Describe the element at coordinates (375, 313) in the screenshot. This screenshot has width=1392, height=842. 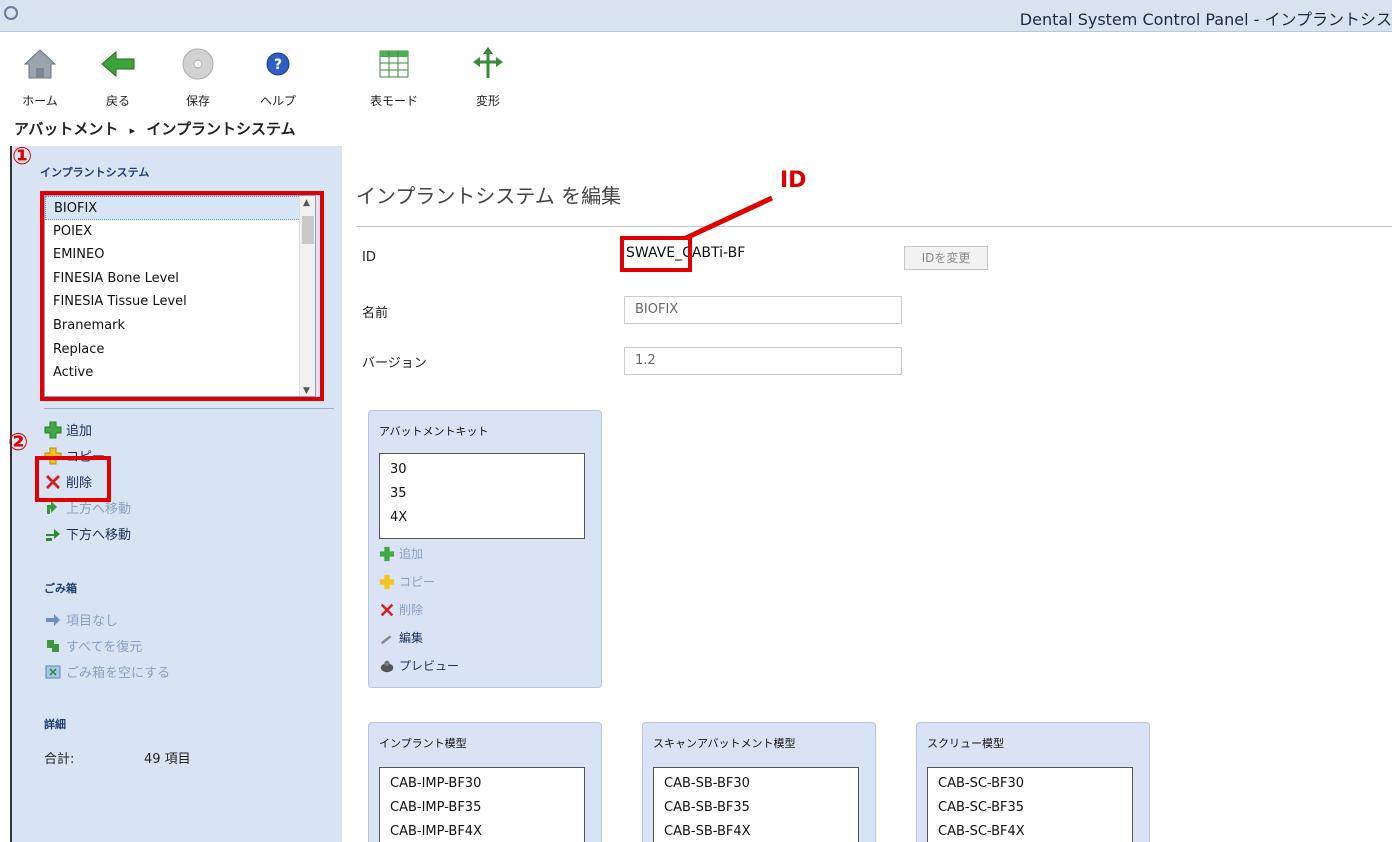
I see `name-label: 名前` at that location.